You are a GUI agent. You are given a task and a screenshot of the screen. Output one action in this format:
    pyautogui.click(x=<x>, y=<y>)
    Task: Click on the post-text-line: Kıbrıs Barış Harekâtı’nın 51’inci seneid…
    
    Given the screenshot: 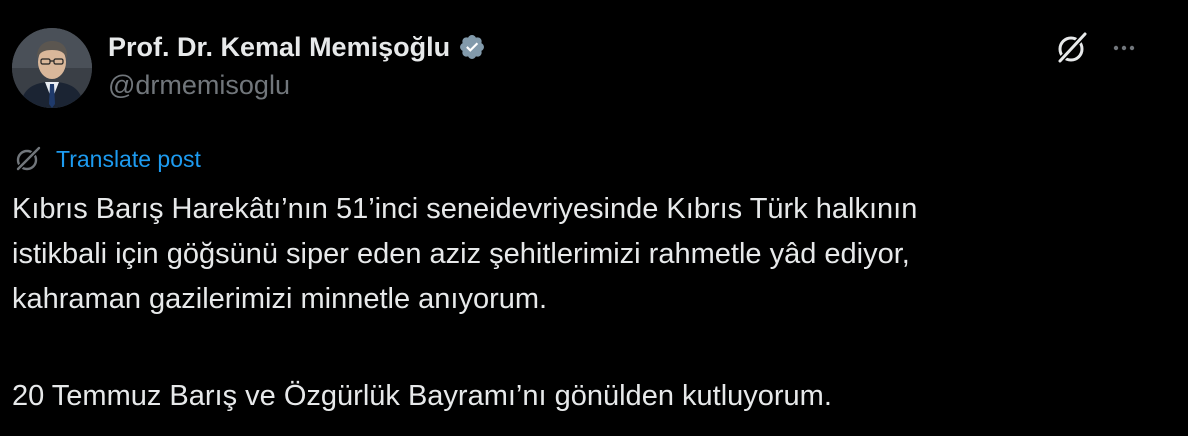 What is the action you would take?
    pyautogui.click(x=465, y=209)
    